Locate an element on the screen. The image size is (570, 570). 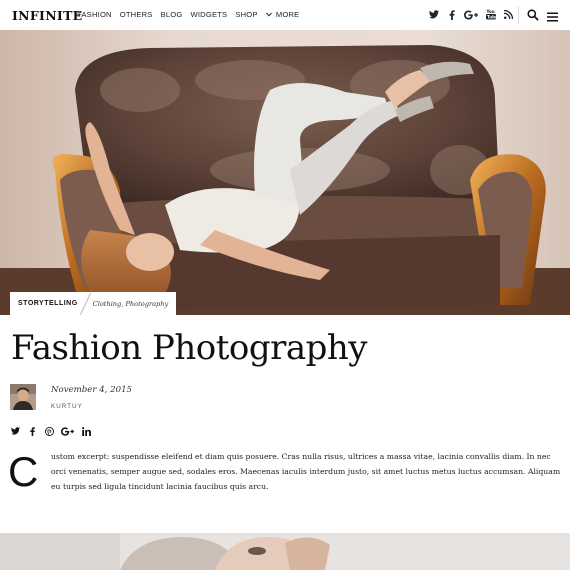
next-post-image is located at coordinates (285, 551).